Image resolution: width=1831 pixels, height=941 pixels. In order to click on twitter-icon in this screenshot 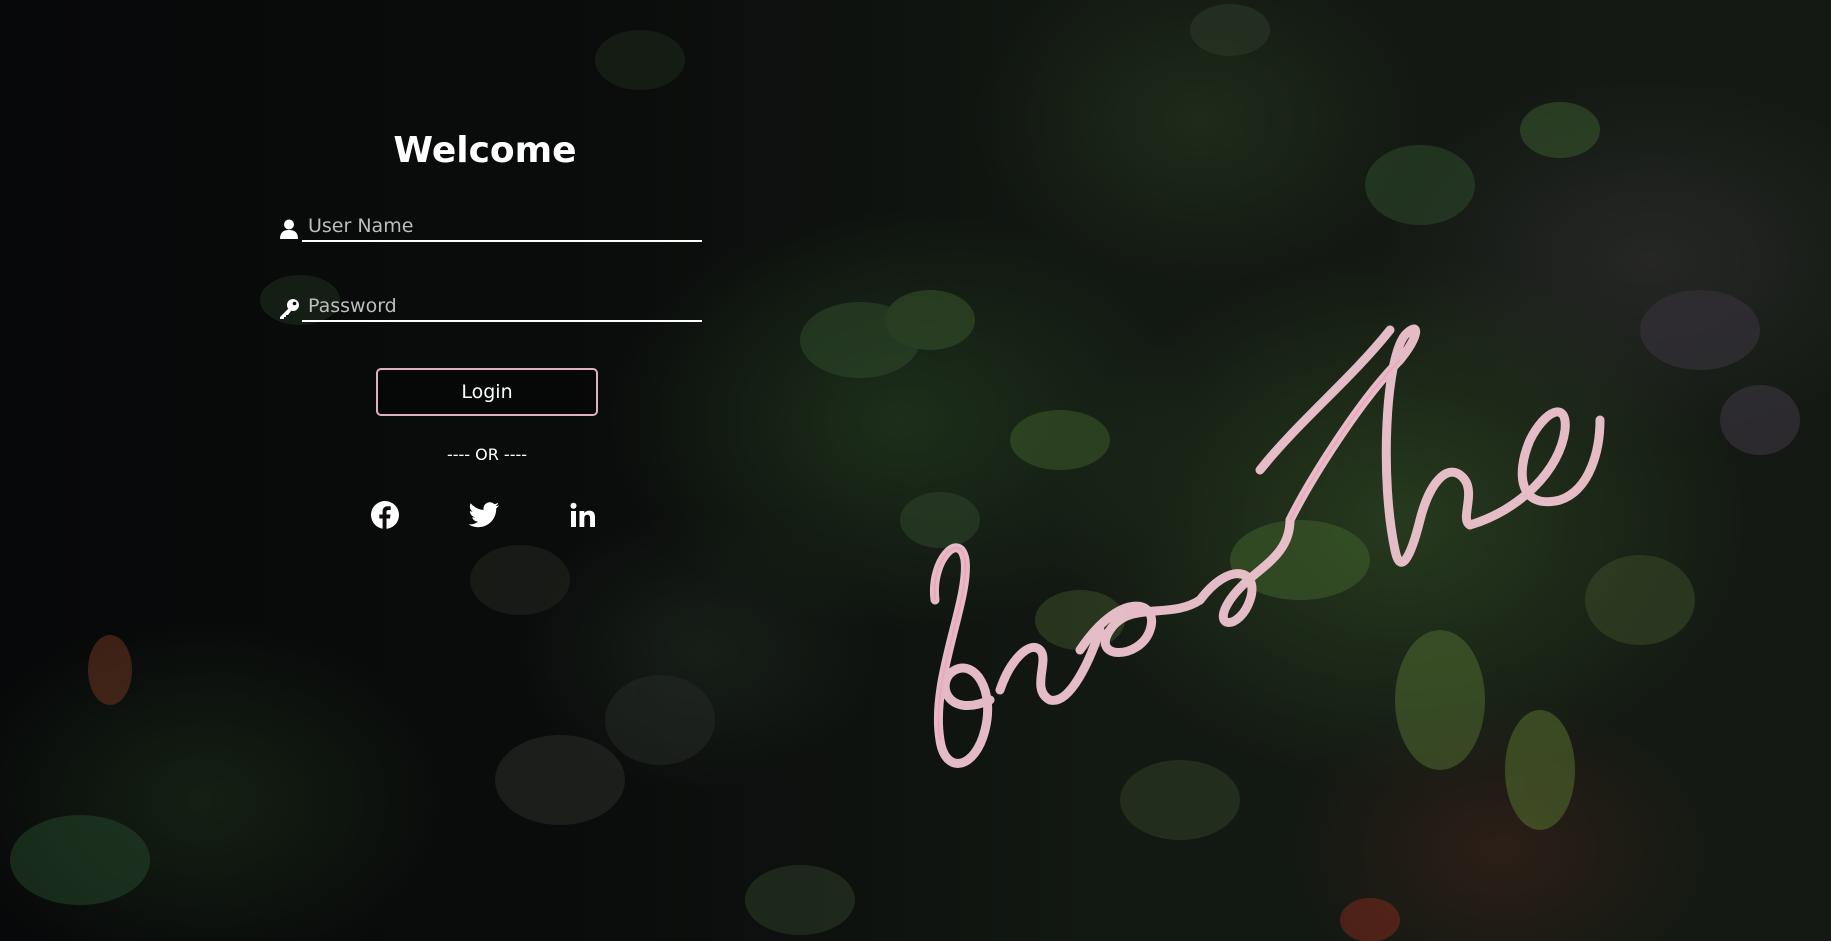, I will do `click(484, 515)`.